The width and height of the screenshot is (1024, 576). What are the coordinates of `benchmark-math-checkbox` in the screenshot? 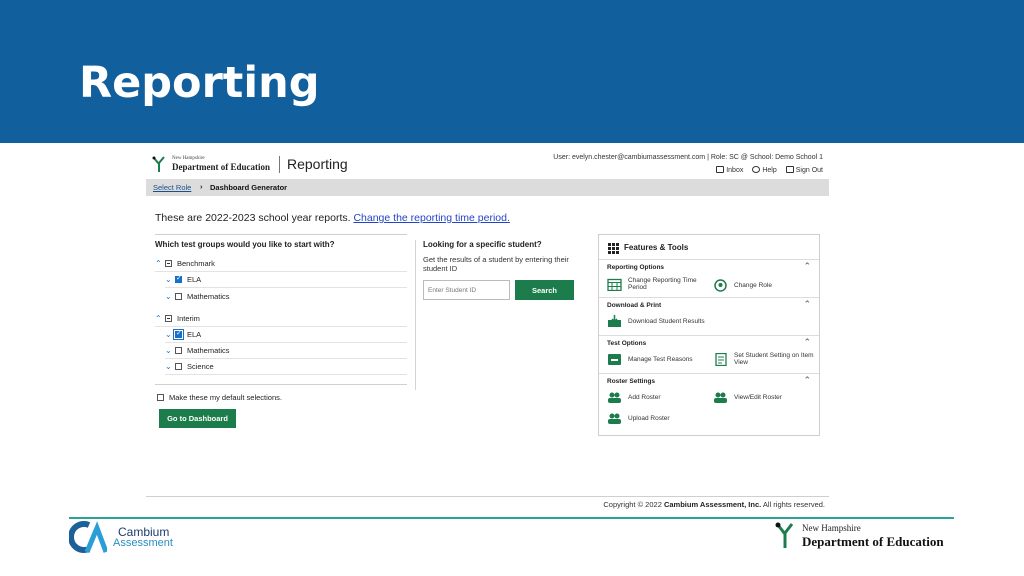 It's located at (178, 296).